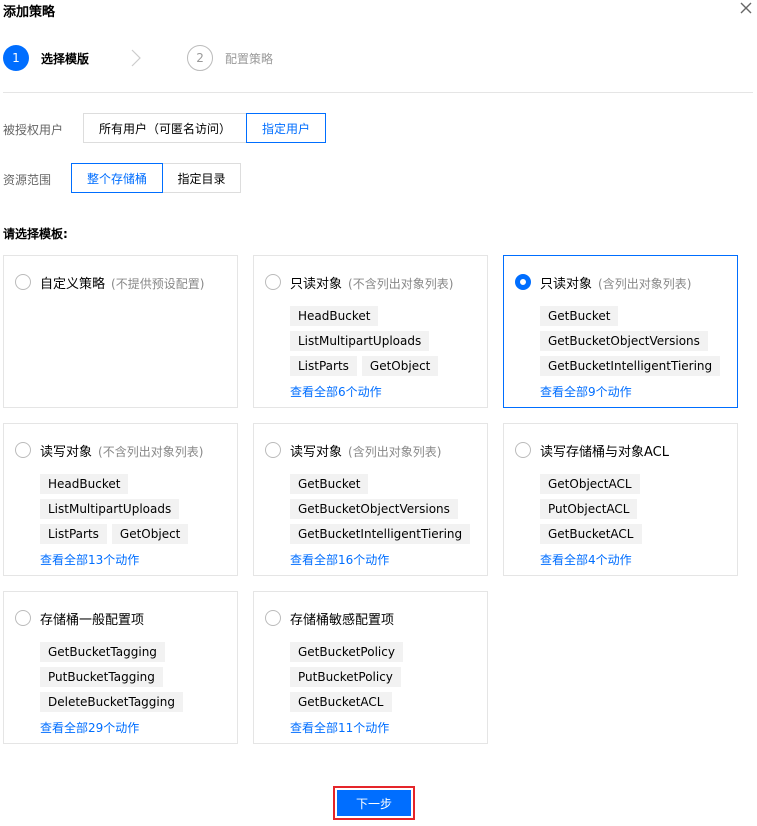  I want to click on option-specified-directory: 指定目录, so click(201, 178).